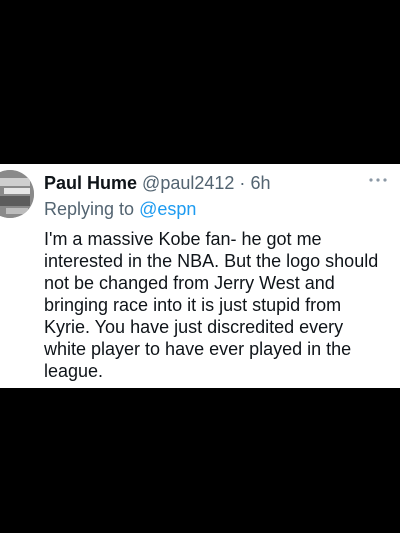 Image resolution: width=400 pixels, height=533 pixels. I want to click on avatar, so click(17, 194).